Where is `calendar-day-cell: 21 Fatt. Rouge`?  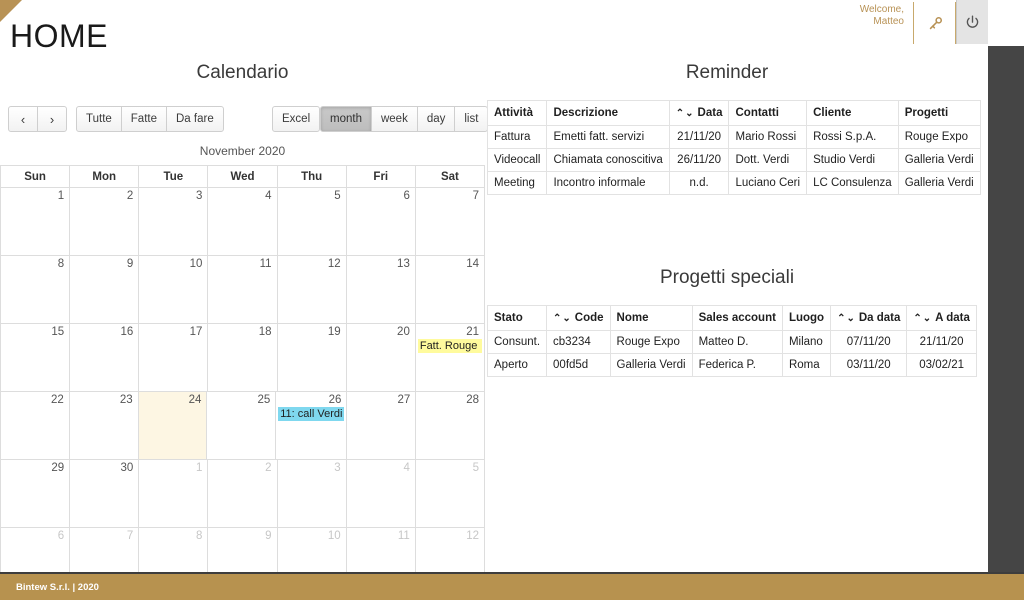 calendar-day-cell: 21 Fatt. Rouge is located at coordinates (450, 358).